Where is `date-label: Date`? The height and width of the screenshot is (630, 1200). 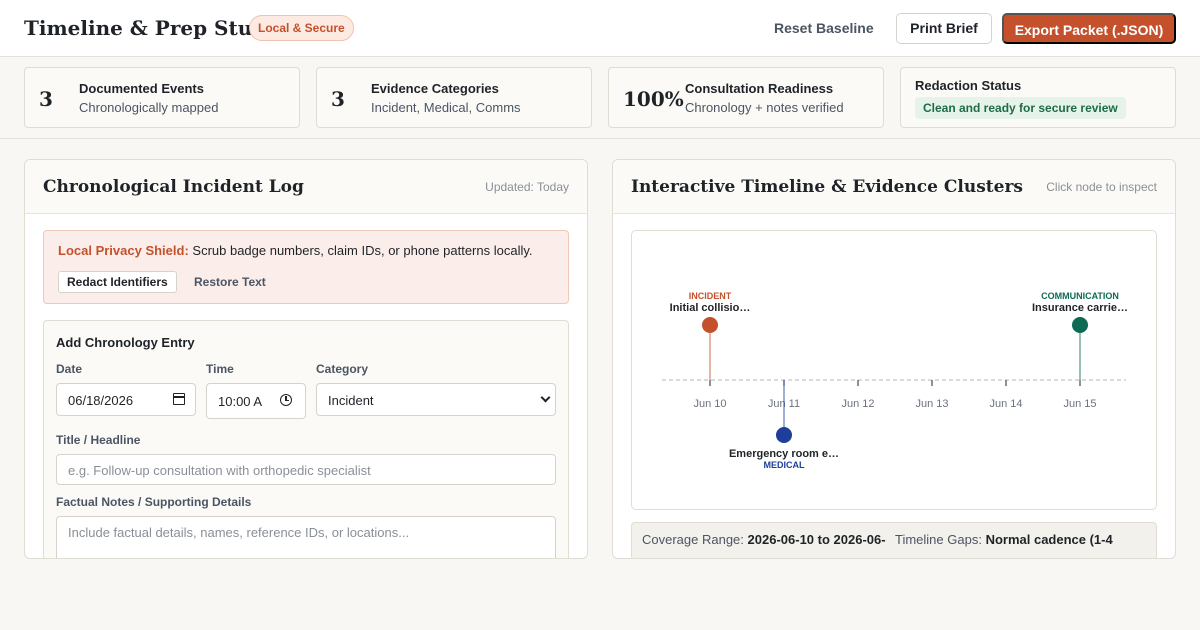 date-label: Date is located at coordinates (69, 369).